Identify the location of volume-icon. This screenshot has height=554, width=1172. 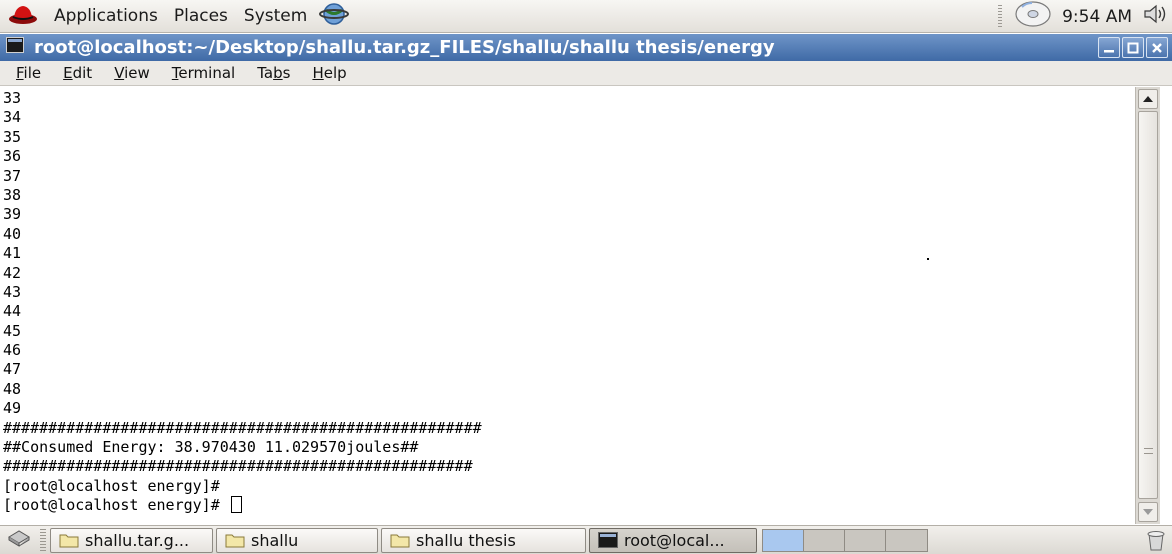
(1155, 16).